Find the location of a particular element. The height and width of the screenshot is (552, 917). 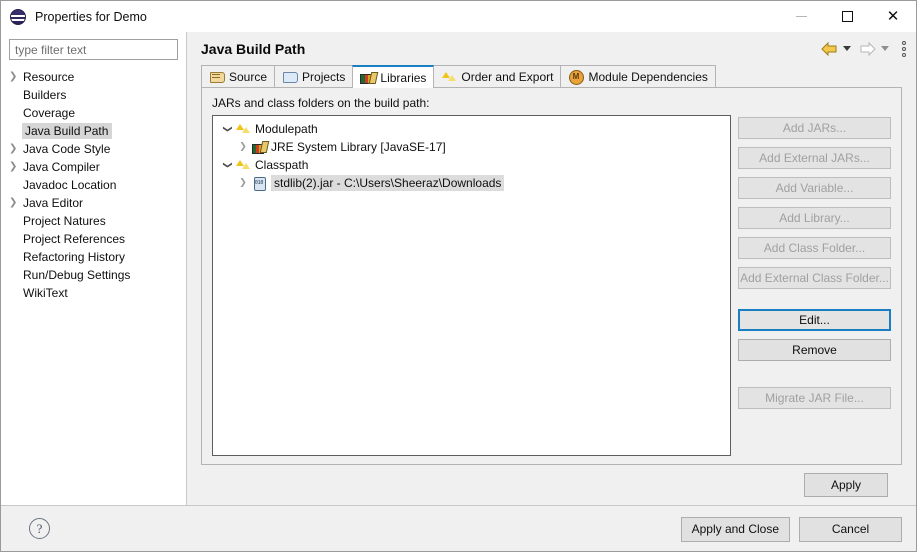

tree-row-jre-system-library: ❯ JRE System Library [JavaSE-17] is located at coordinates (471, 147).